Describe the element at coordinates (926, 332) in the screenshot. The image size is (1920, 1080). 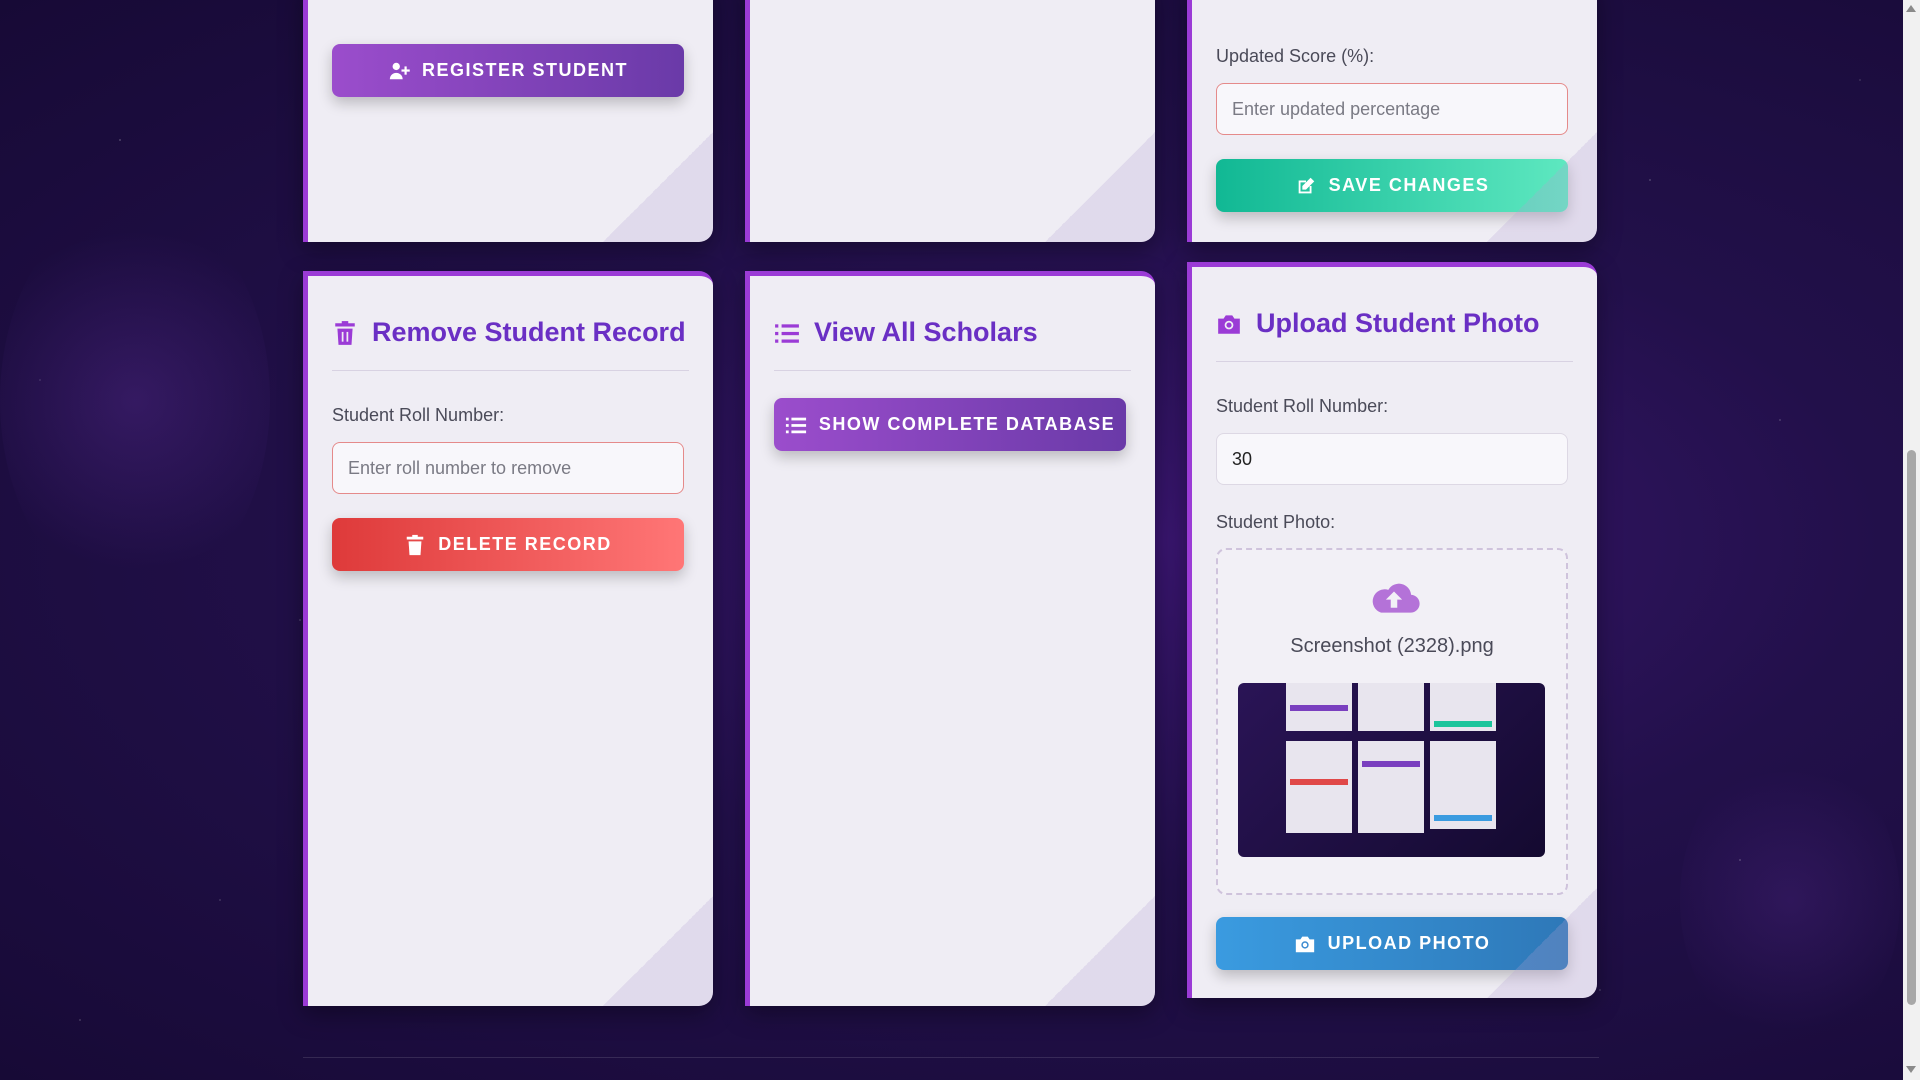
I see `view-card-heading: View All Scholars` at that location.